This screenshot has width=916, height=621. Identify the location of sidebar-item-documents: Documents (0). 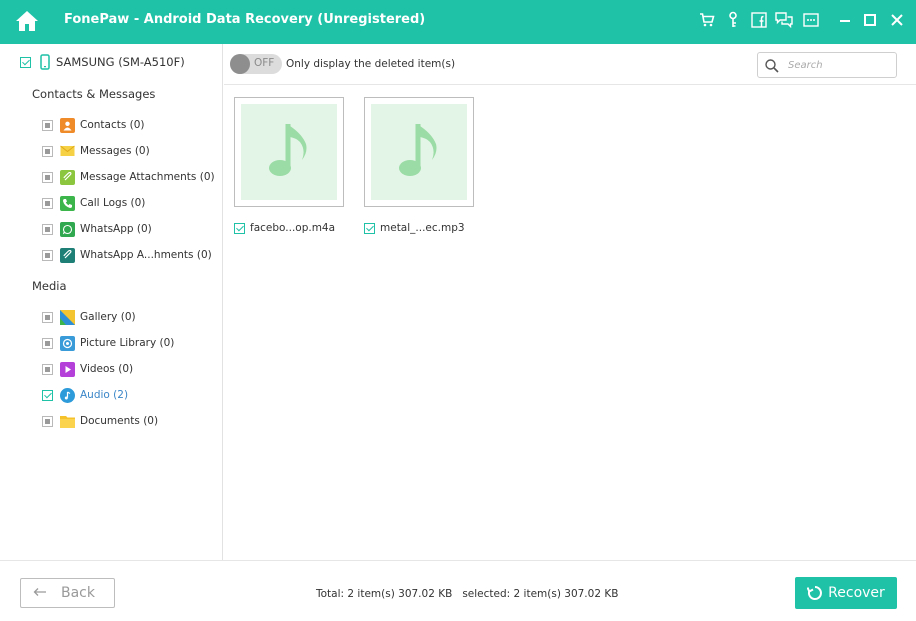
(100, 421).